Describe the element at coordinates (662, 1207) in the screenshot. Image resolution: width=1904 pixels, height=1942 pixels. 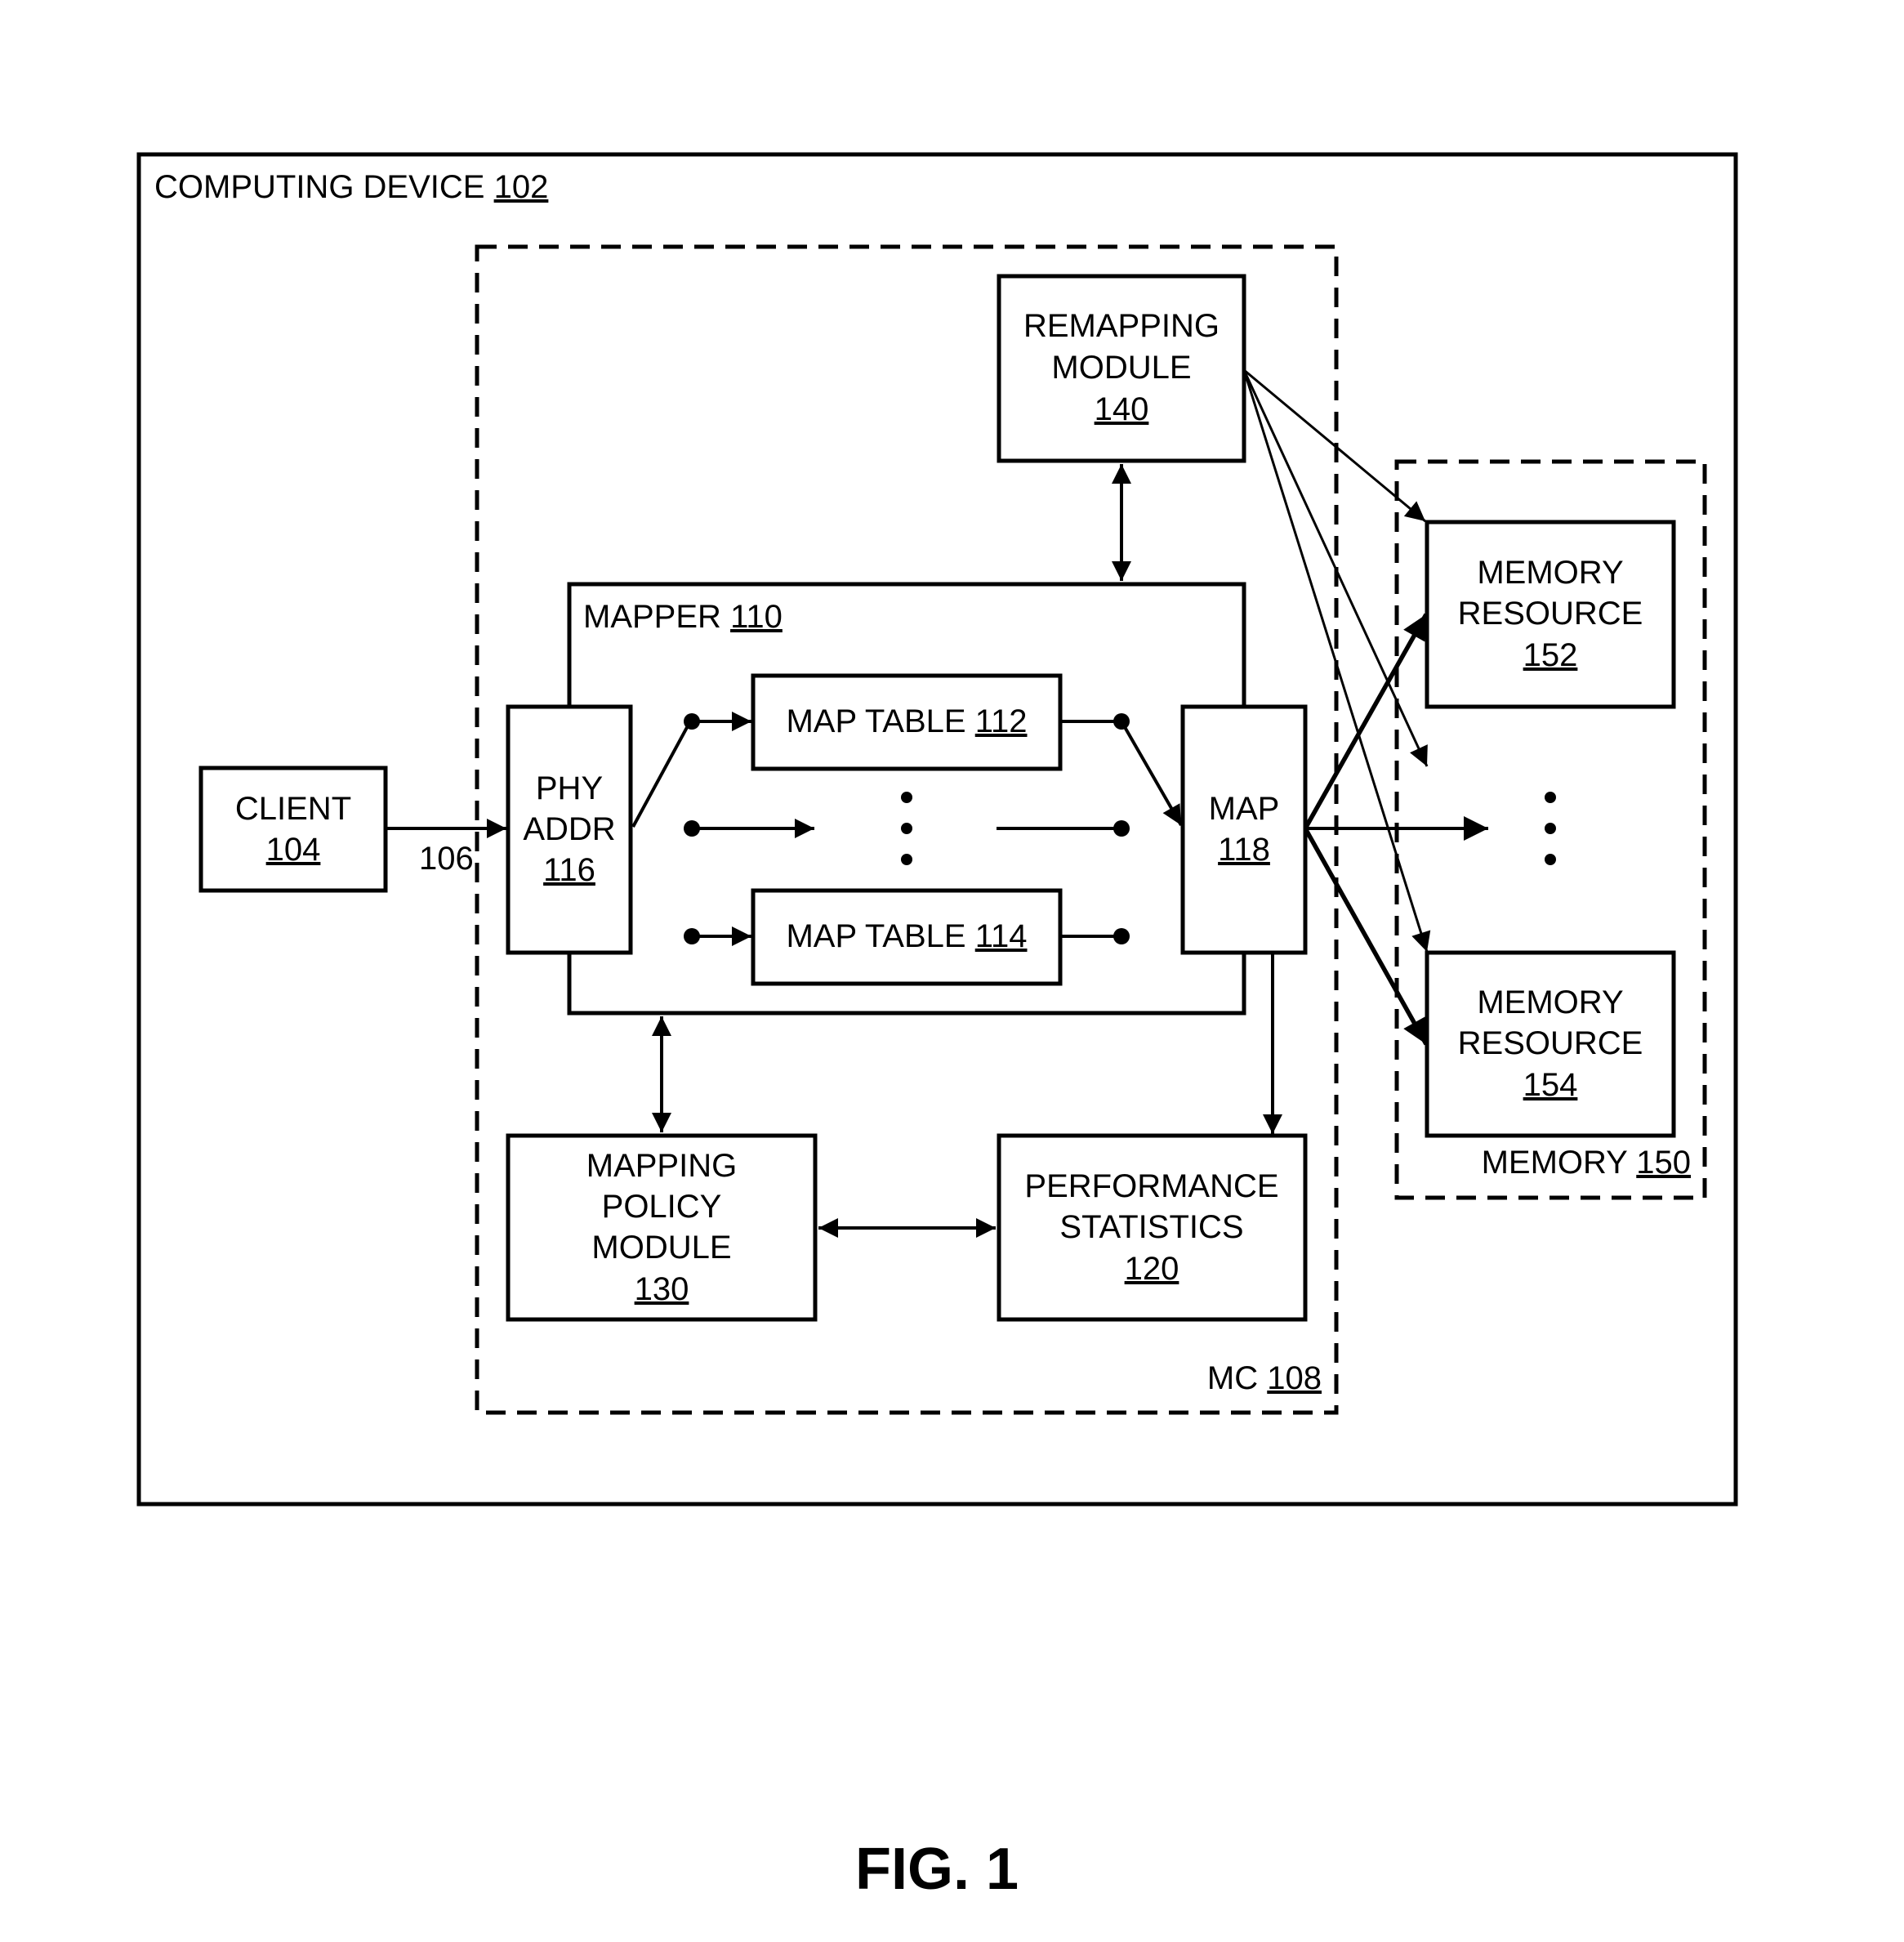
I see `mapping-policy-line2: POLICY` at that location.